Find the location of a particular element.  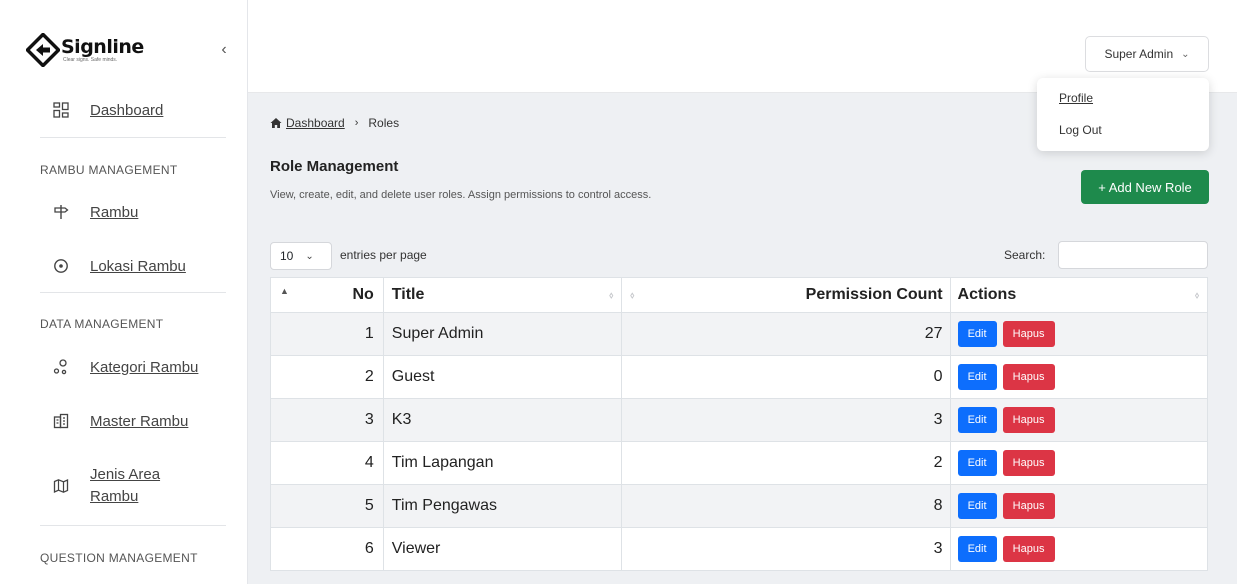

brand-logo: Signline Clear signs. Safe minds. is located at coordinates (85, 50).